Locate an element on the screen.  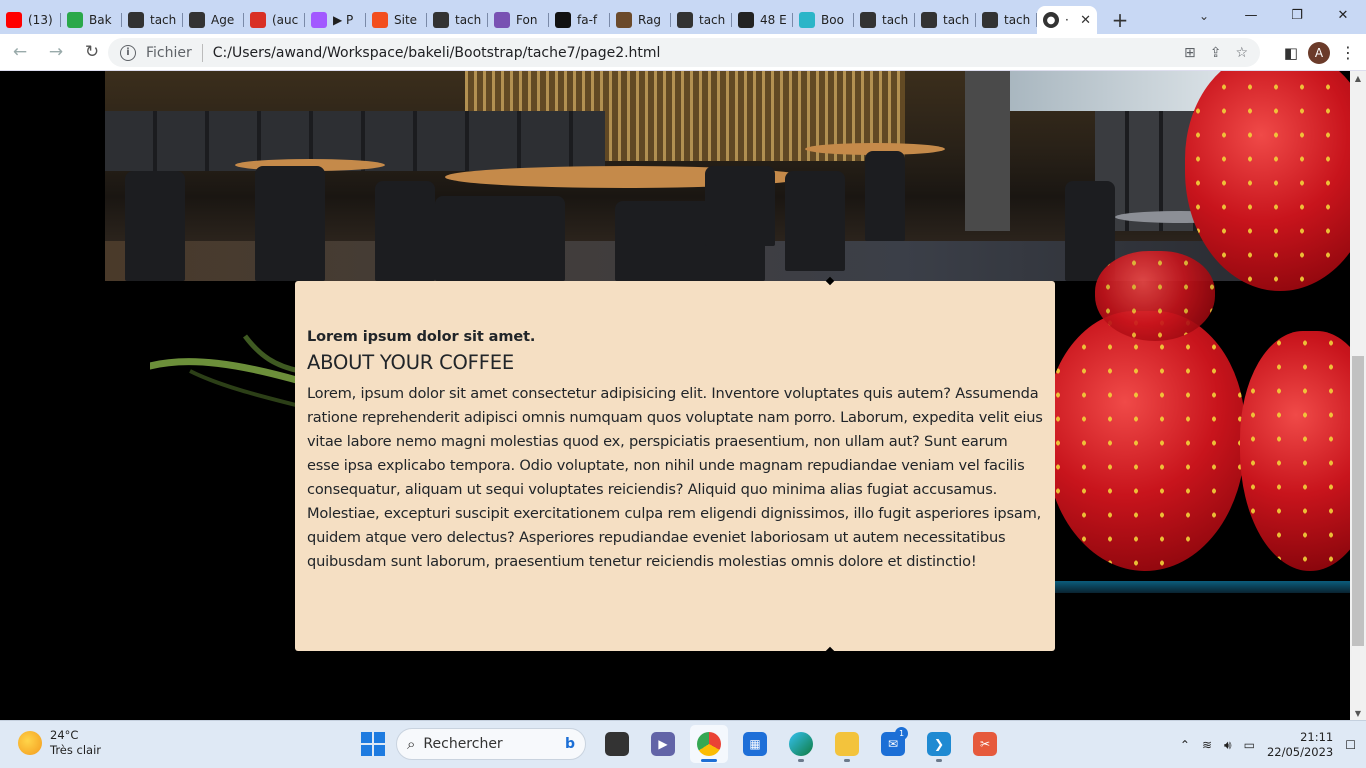
tab: ▶ P is located at coordinates (335, 20).